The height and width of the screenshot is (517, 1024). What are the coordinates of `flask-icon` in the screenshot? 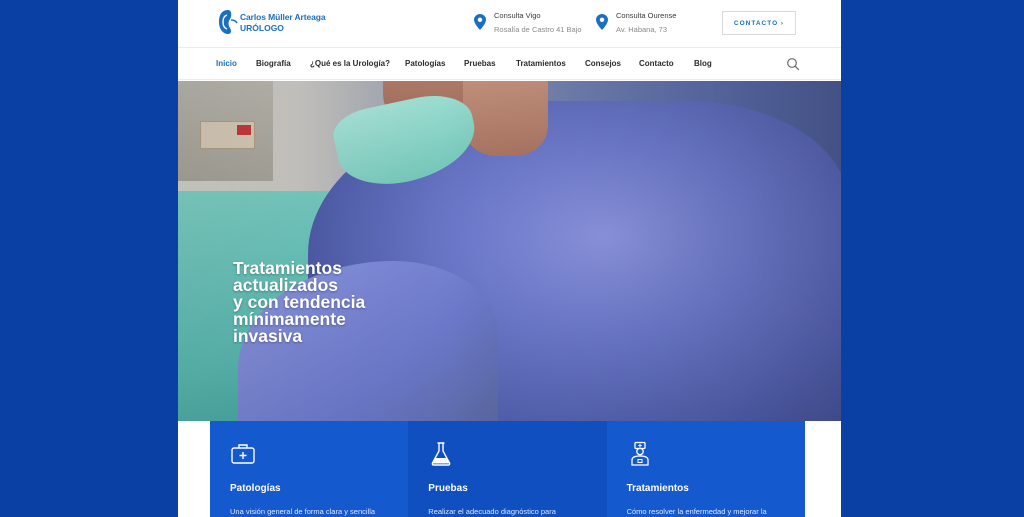 It's located at (441, 454).